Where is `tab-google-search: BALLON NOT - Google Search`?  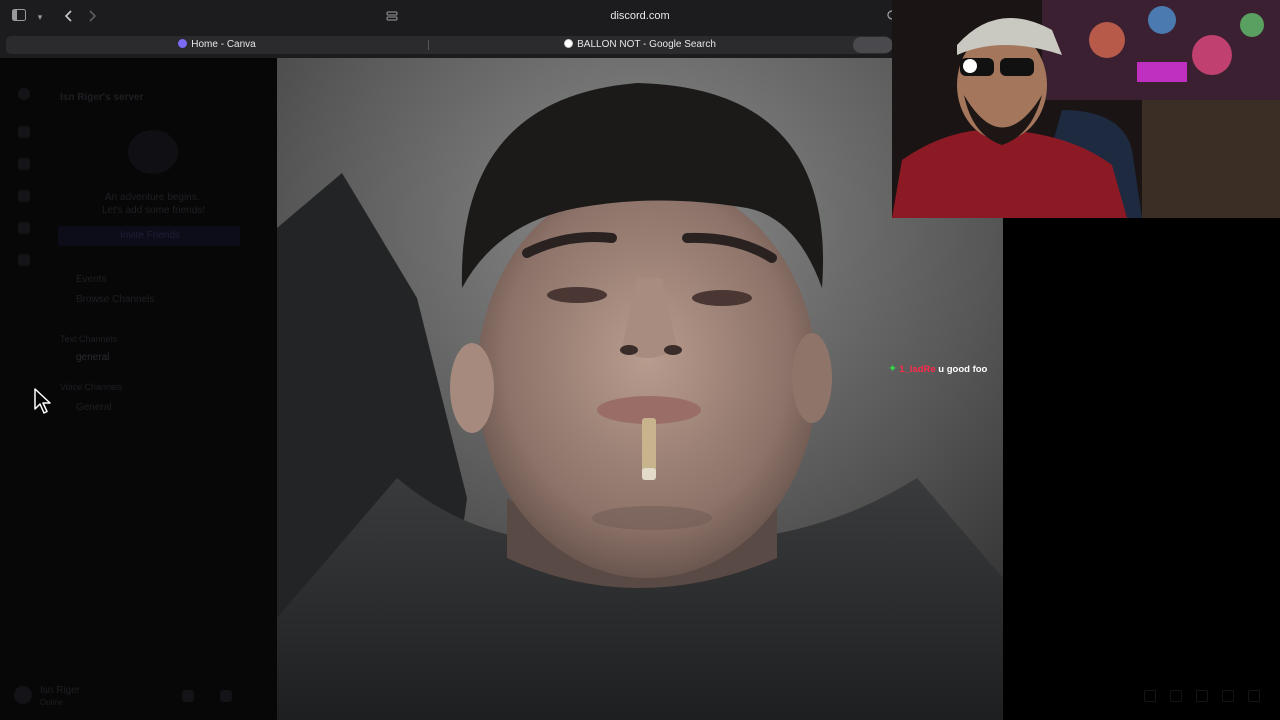 tab-google-search: BALLON NOT - Google Search is located at coordinates (640, 45).